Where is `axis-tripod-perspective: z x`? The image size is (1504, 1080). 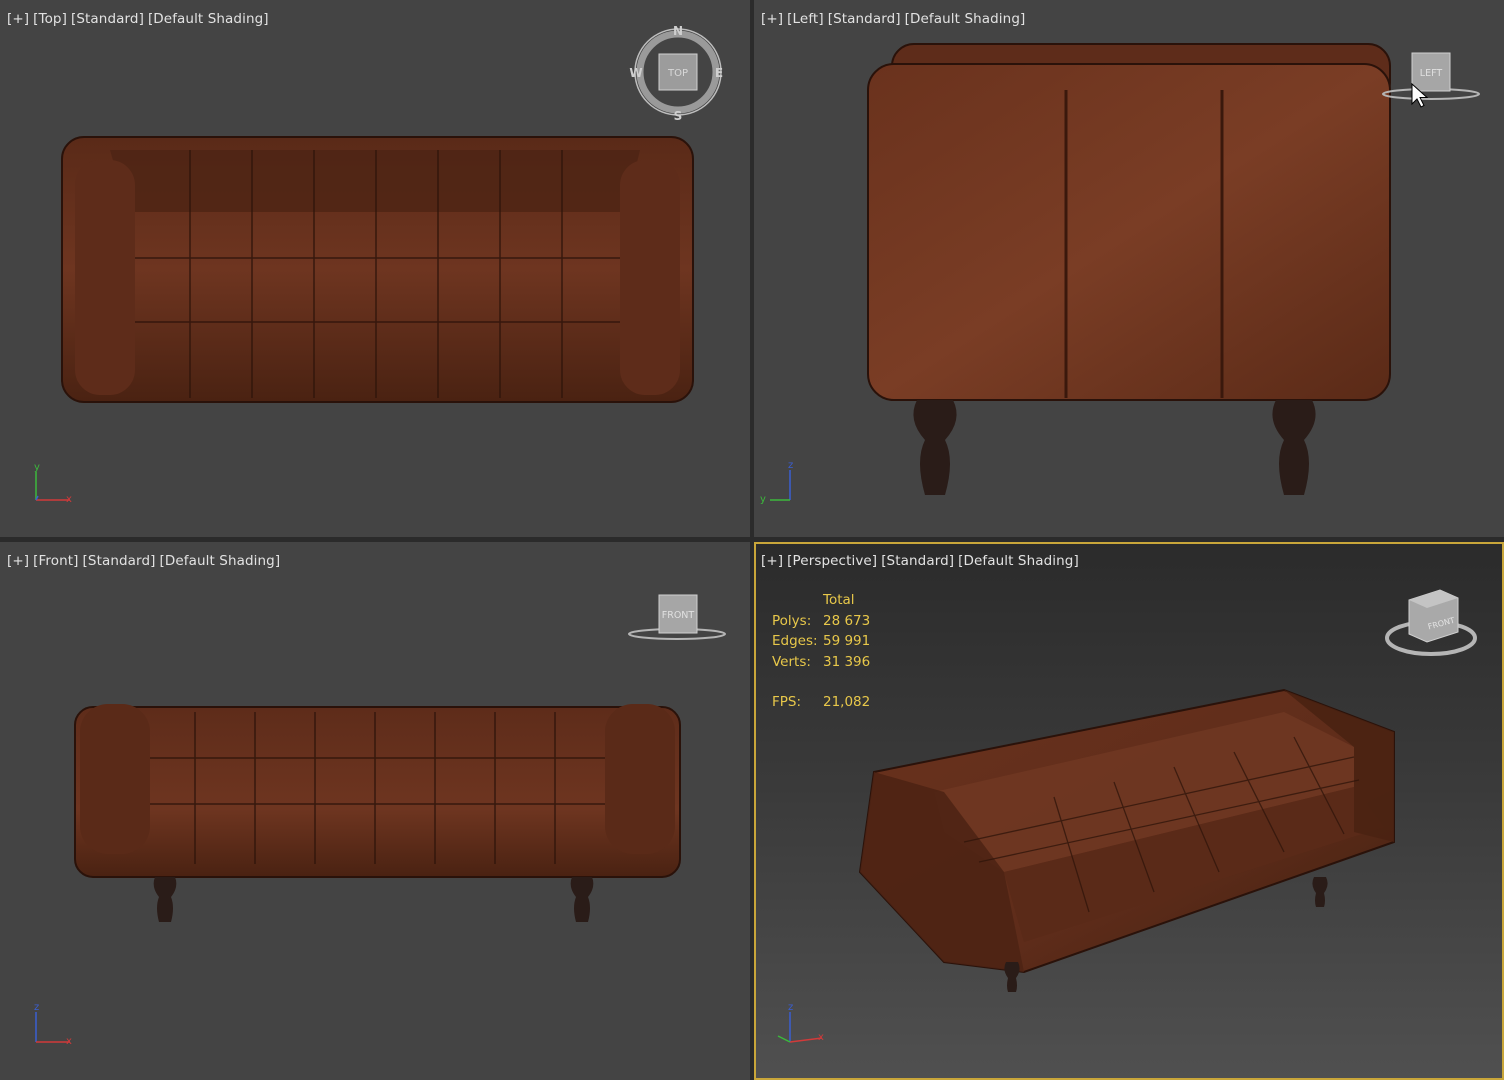 axis-tripod-perspective: z x is located at coordinates (800, 1022).